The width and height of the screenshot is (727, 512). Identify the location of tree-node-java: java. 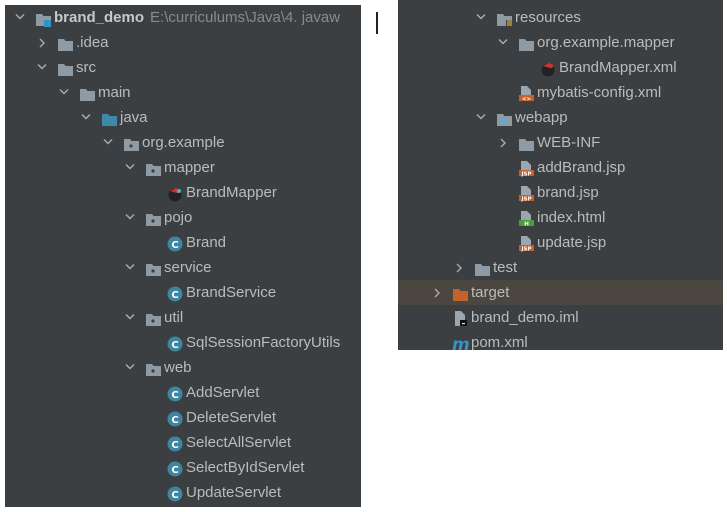
(183, 117).